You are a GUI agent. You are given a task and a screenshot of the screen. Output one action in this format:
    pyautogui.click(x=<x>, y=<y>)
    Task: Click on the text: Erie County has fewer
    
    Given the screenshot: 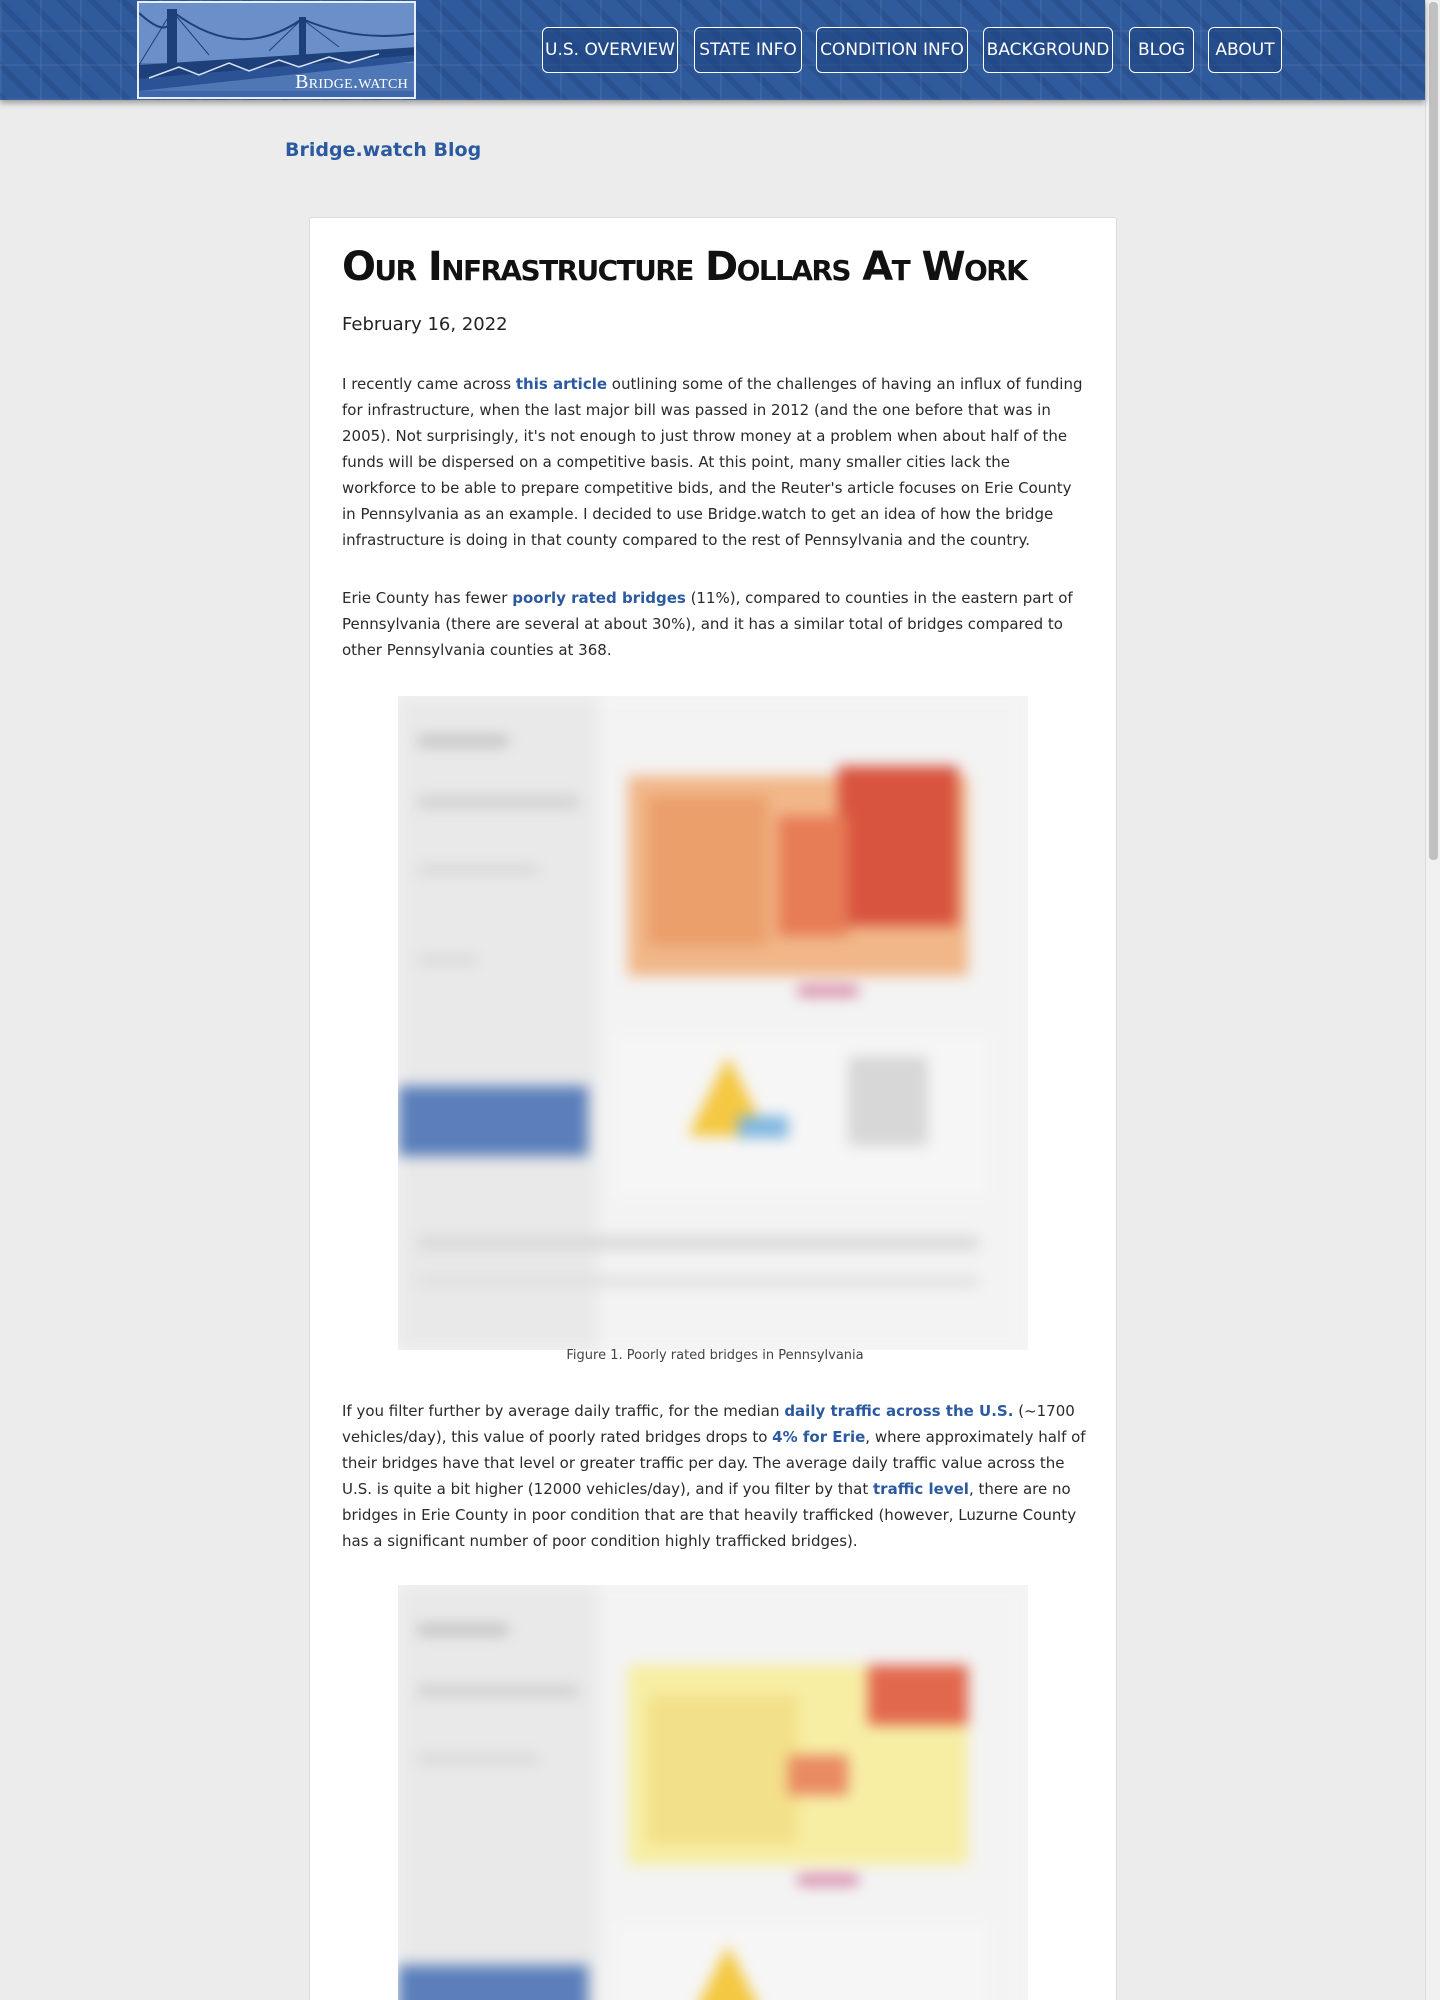 What is the action you would take?
    pyautogui.click(x=427, y=598)
    